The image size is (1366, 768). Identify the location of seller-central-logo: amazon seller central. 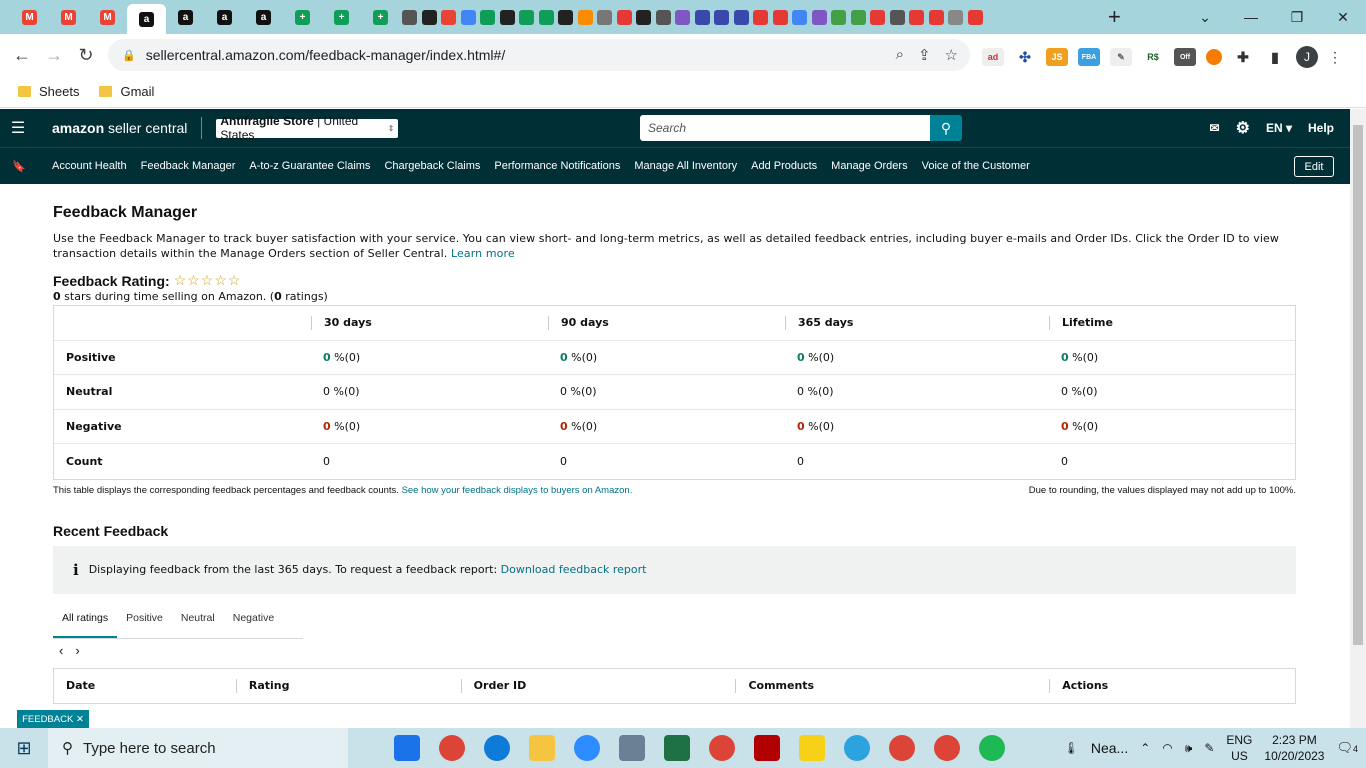
(119, 128).